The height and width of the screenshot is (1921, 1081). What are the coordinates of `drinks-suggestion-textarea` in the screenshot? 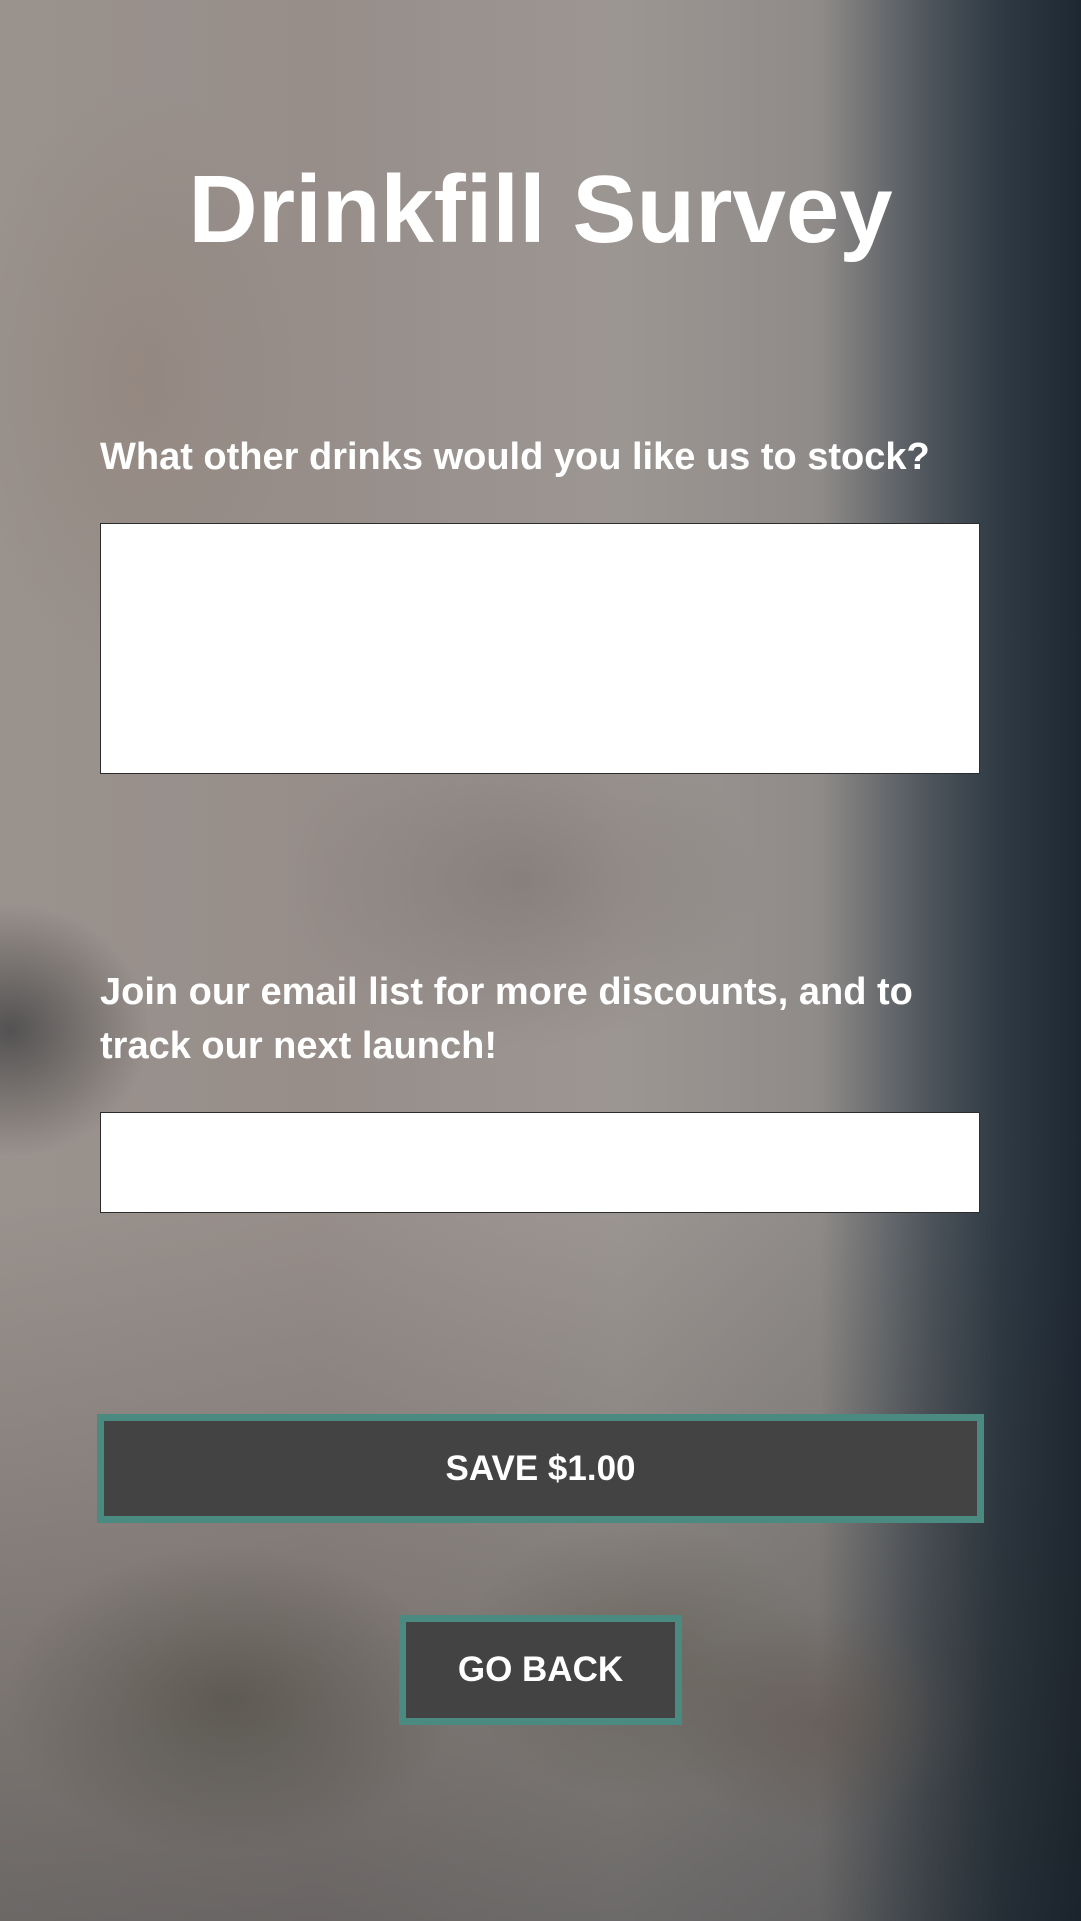 It's located at (540, 648).